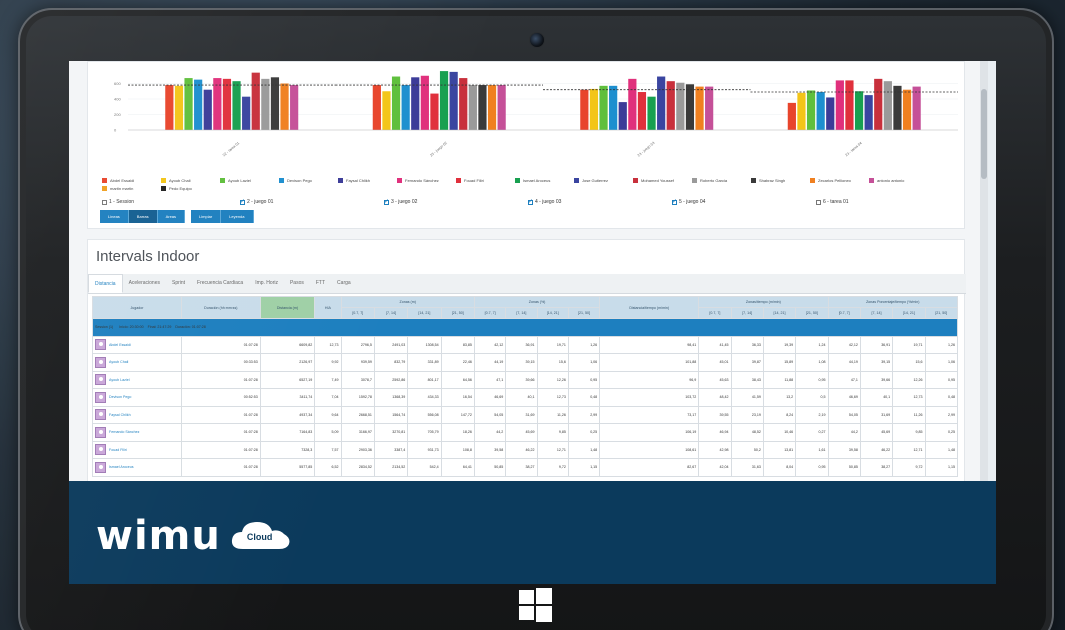 This screenshot has height=630, width=1065. Describe the element at coordinates (407, 302) in the screenshot. I see `col-zones-m: Zonas (m)` at that location.